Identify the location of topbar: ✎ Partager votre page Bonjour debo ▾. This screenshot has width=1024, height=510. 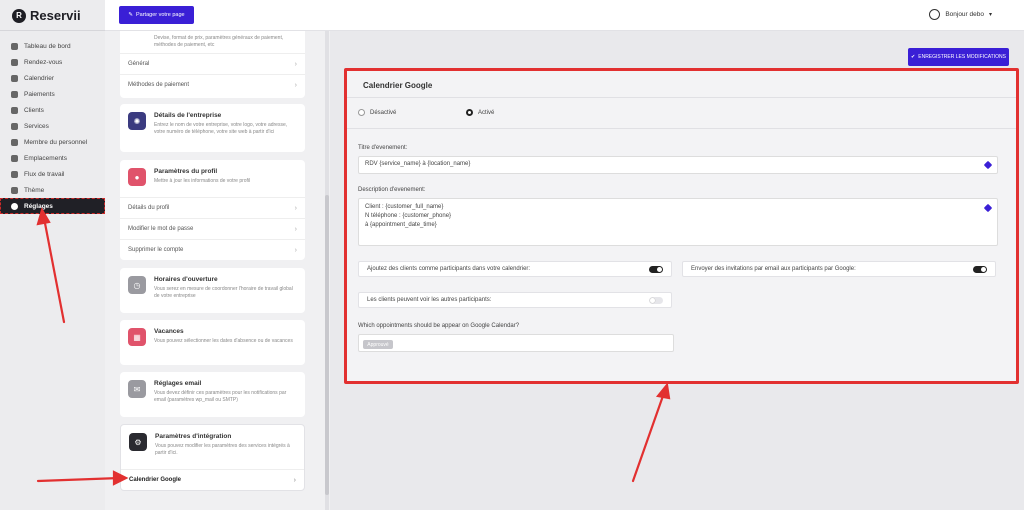
(564, 15).